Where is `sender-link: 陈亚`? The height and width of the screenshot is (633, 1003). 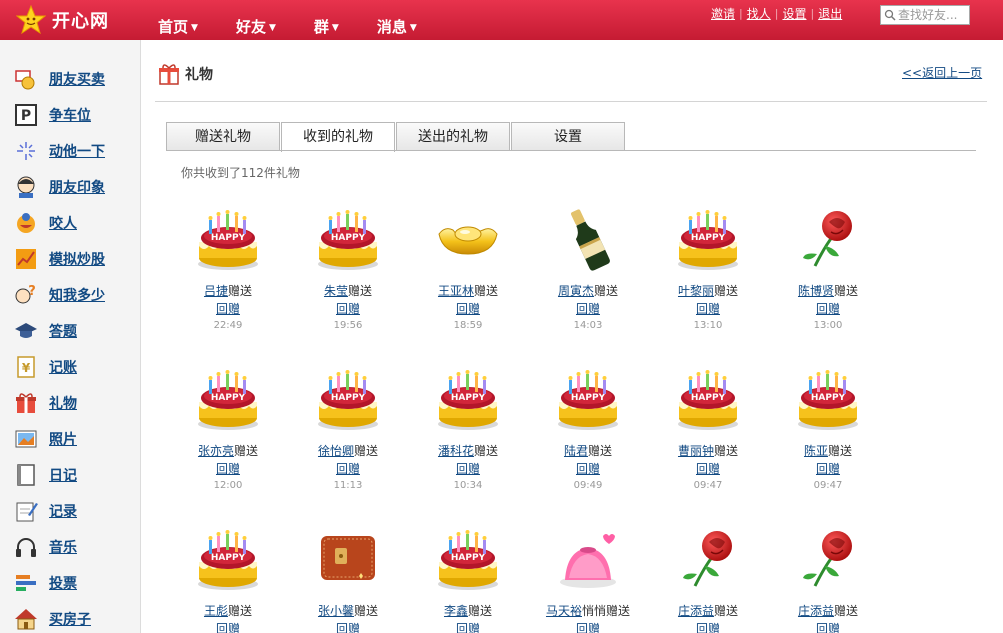 sender-link: 陈亚 is located at coordinates (816, 451).